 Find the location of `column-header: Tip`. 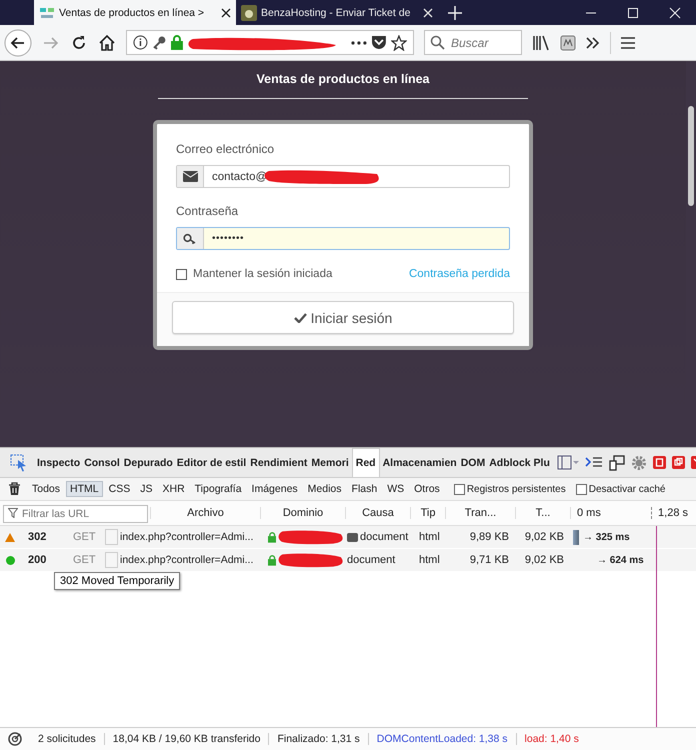

column-header: Tip is located at coordinates (427, 513).